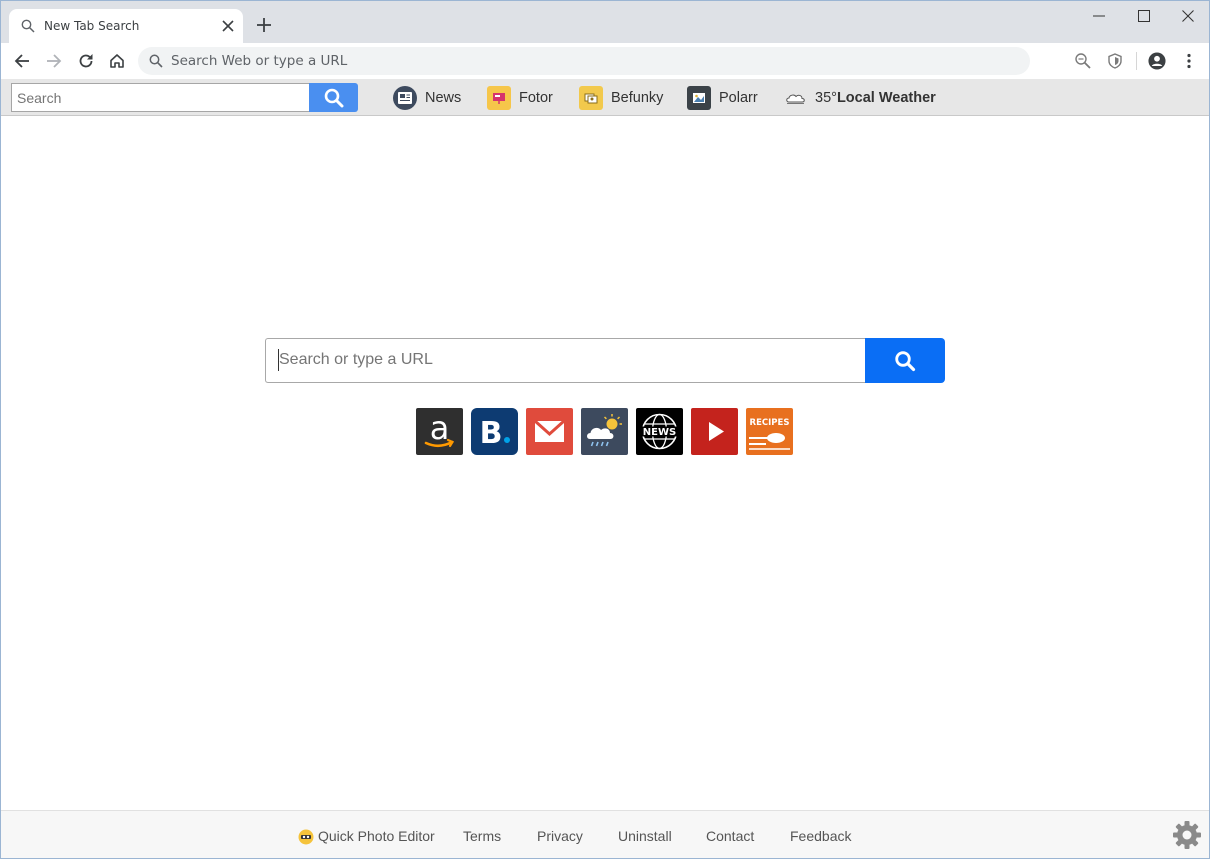  I want to click on news-tile-label: NEWS, so click(659, 432).